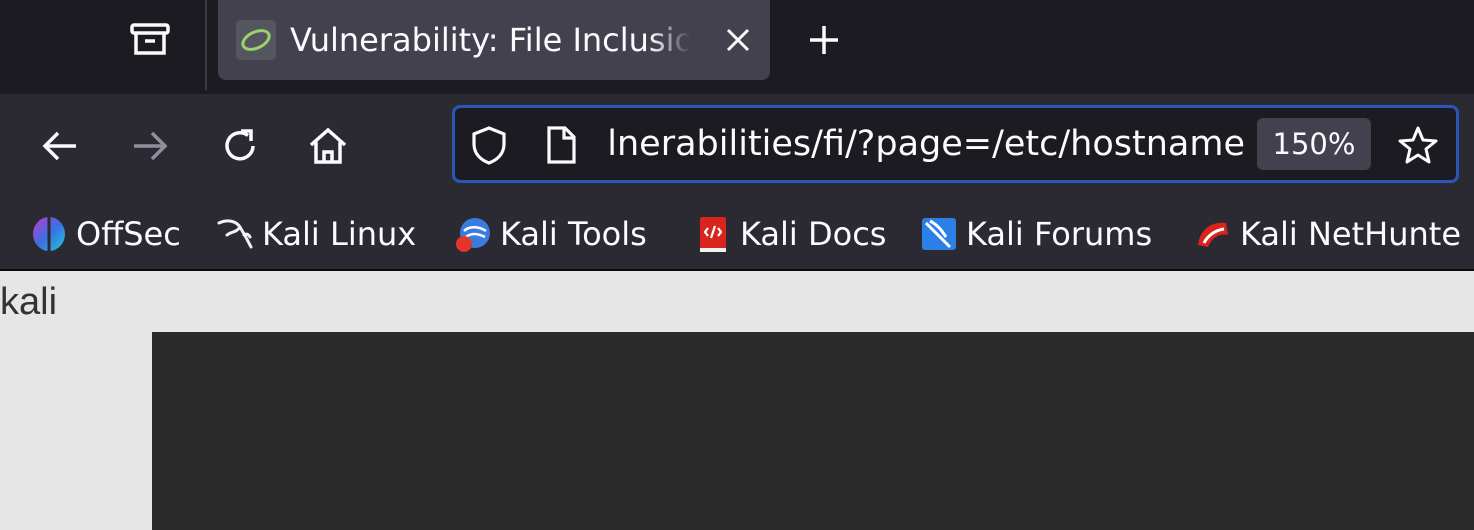 This screenshot has height=530, width=1474. I want to click on dvwa-swirl-icon, so click(256, 40).